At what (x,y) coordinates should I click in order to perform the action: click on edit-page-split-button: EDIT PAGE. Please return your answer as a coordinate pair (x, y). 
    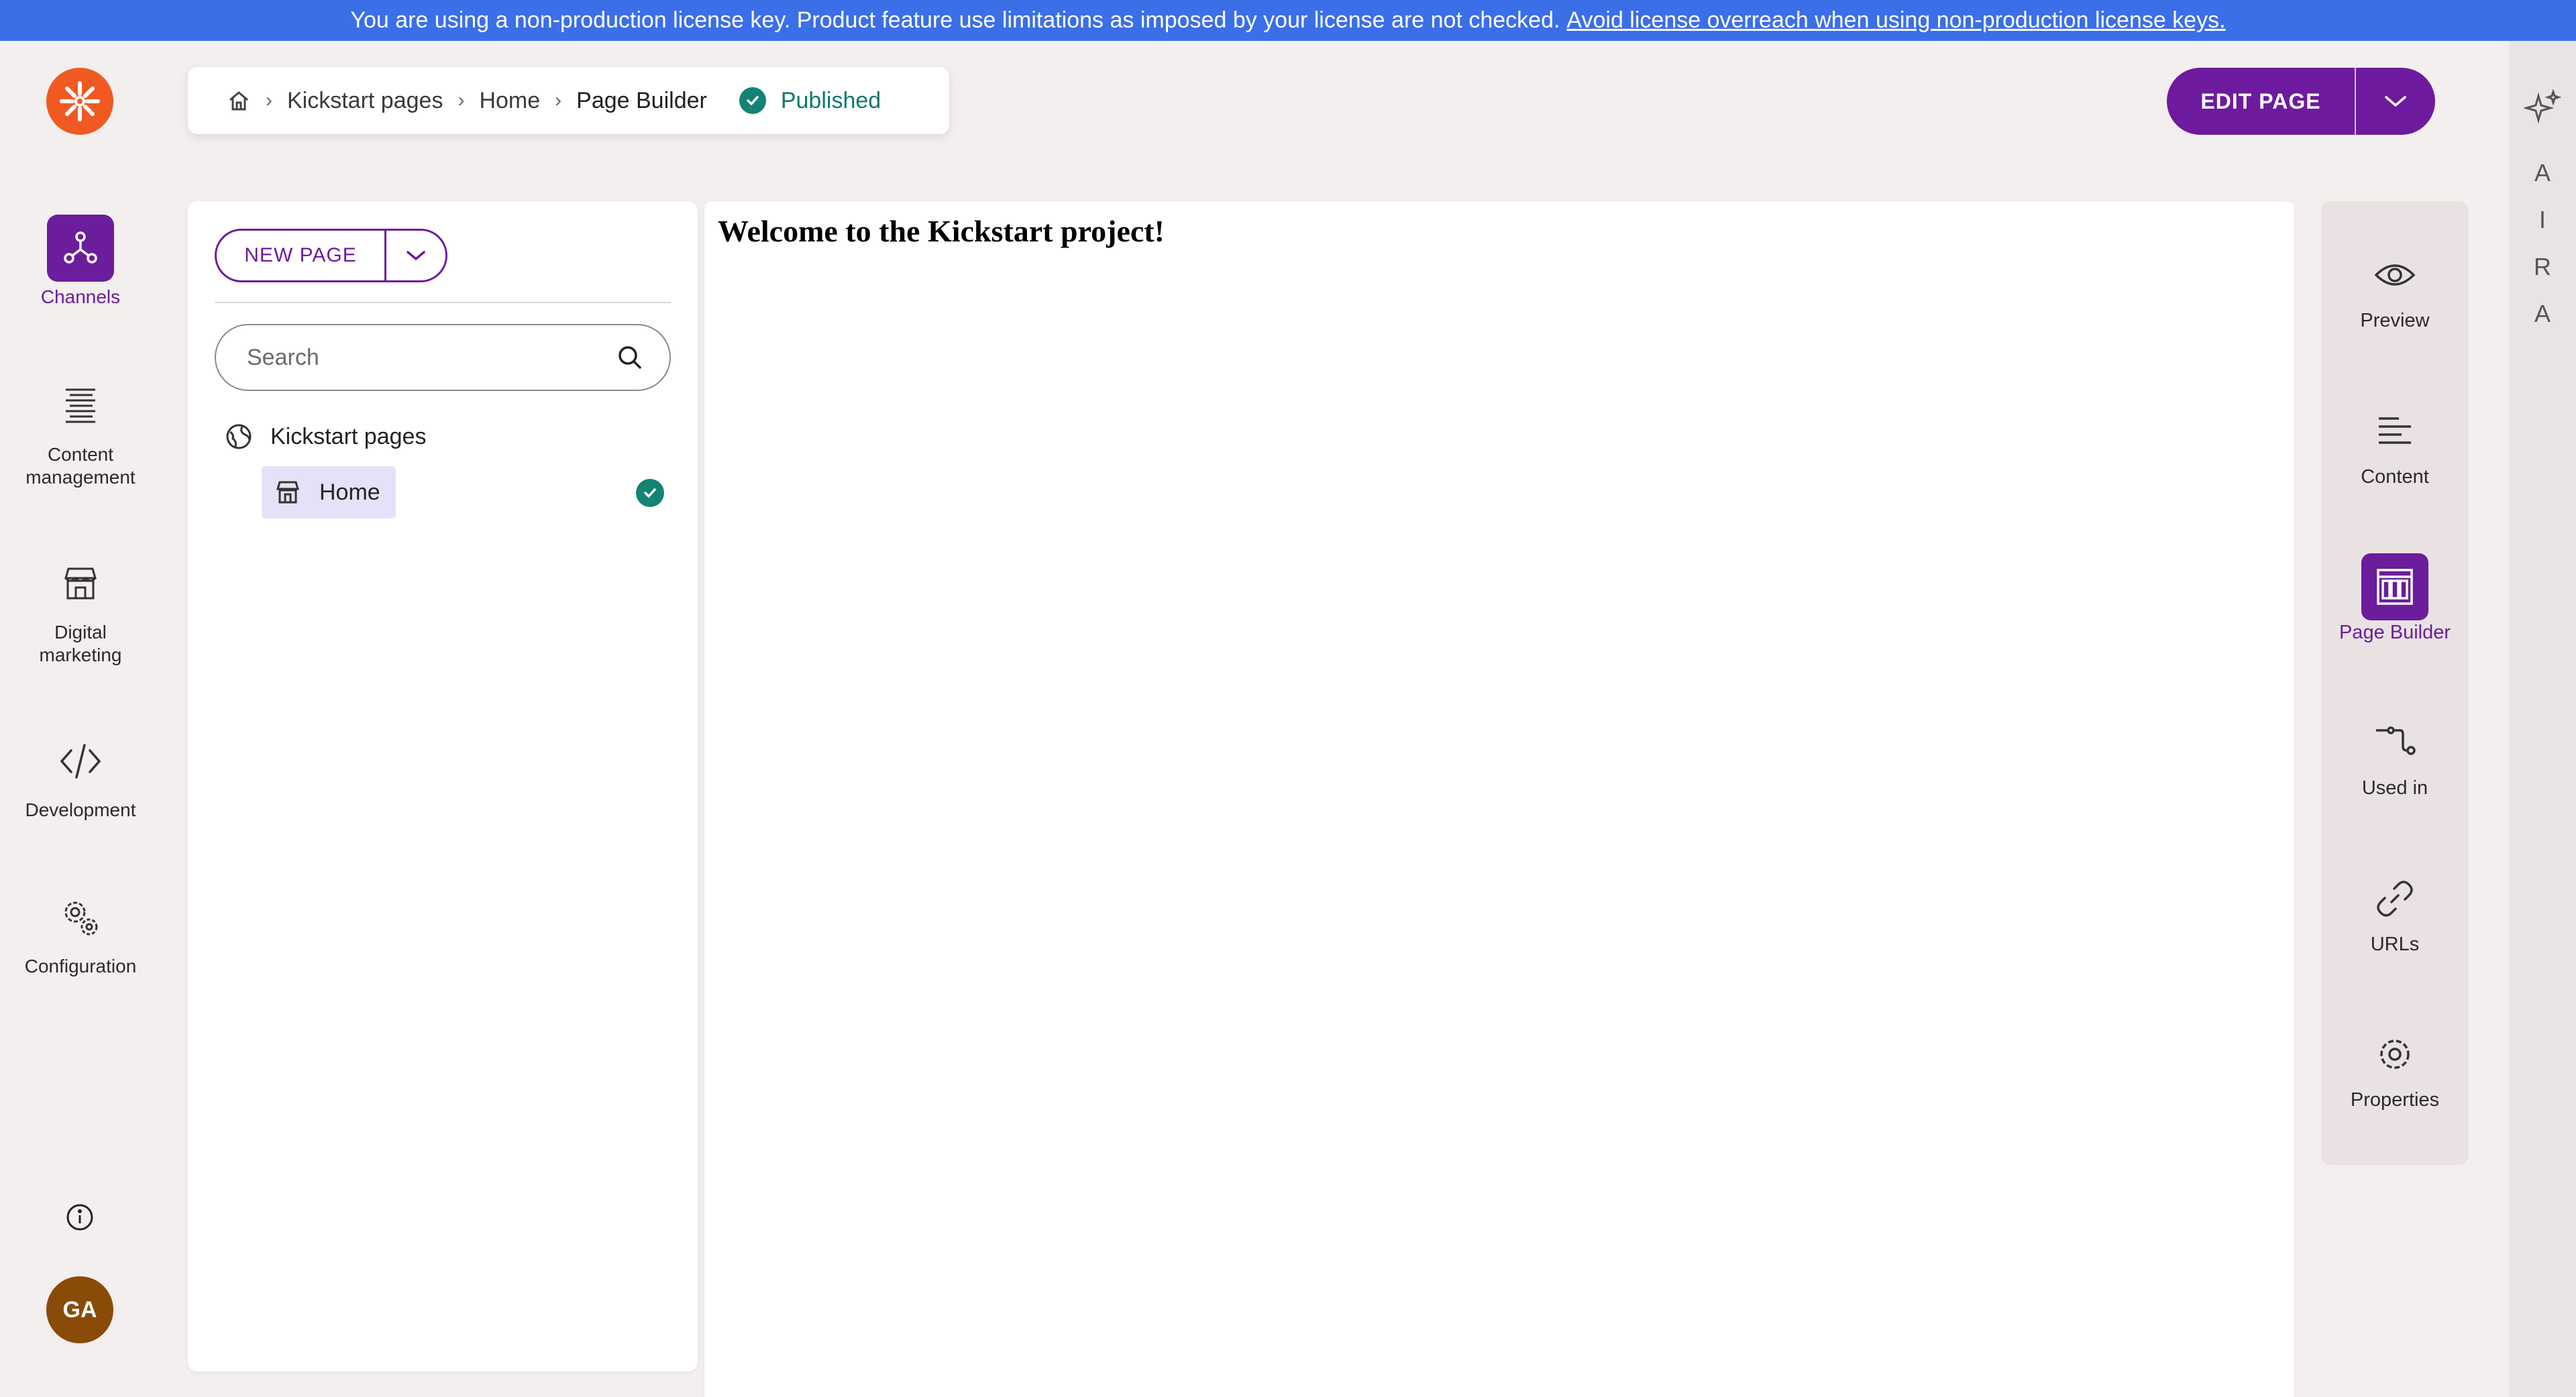
    Looking at the image, I should click on (2301, 101).